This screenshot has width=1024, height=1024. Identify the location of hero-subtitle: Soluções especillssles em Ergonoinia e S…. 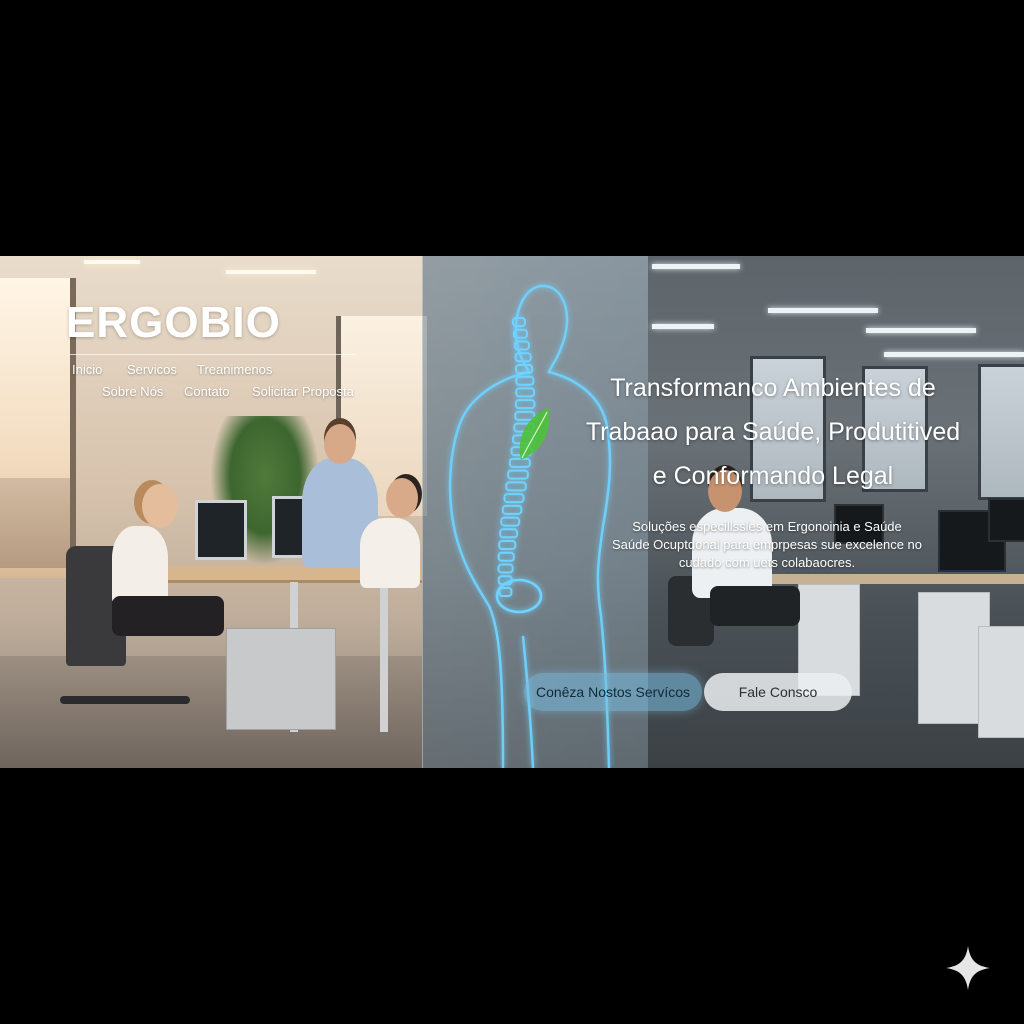
(767, 545).